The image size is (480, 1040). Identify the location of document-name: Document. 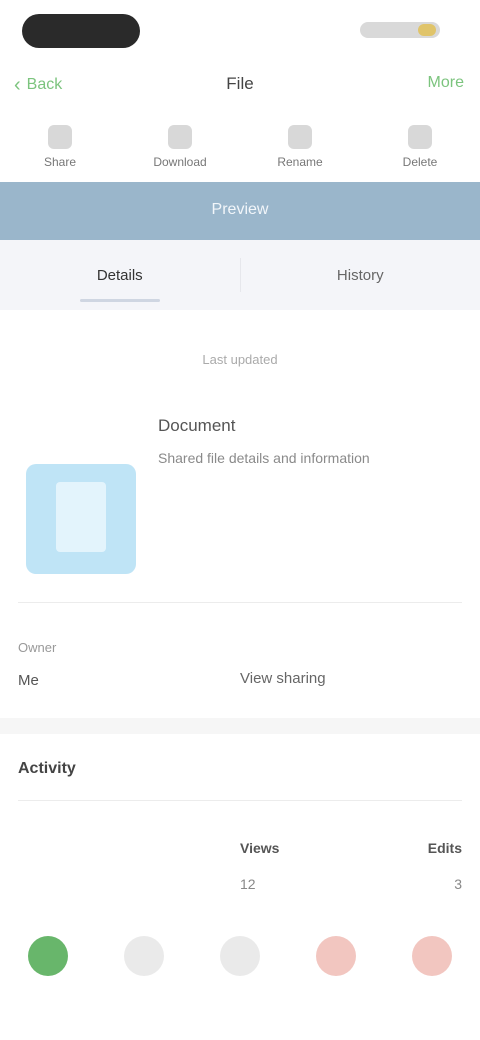
(197, 425).